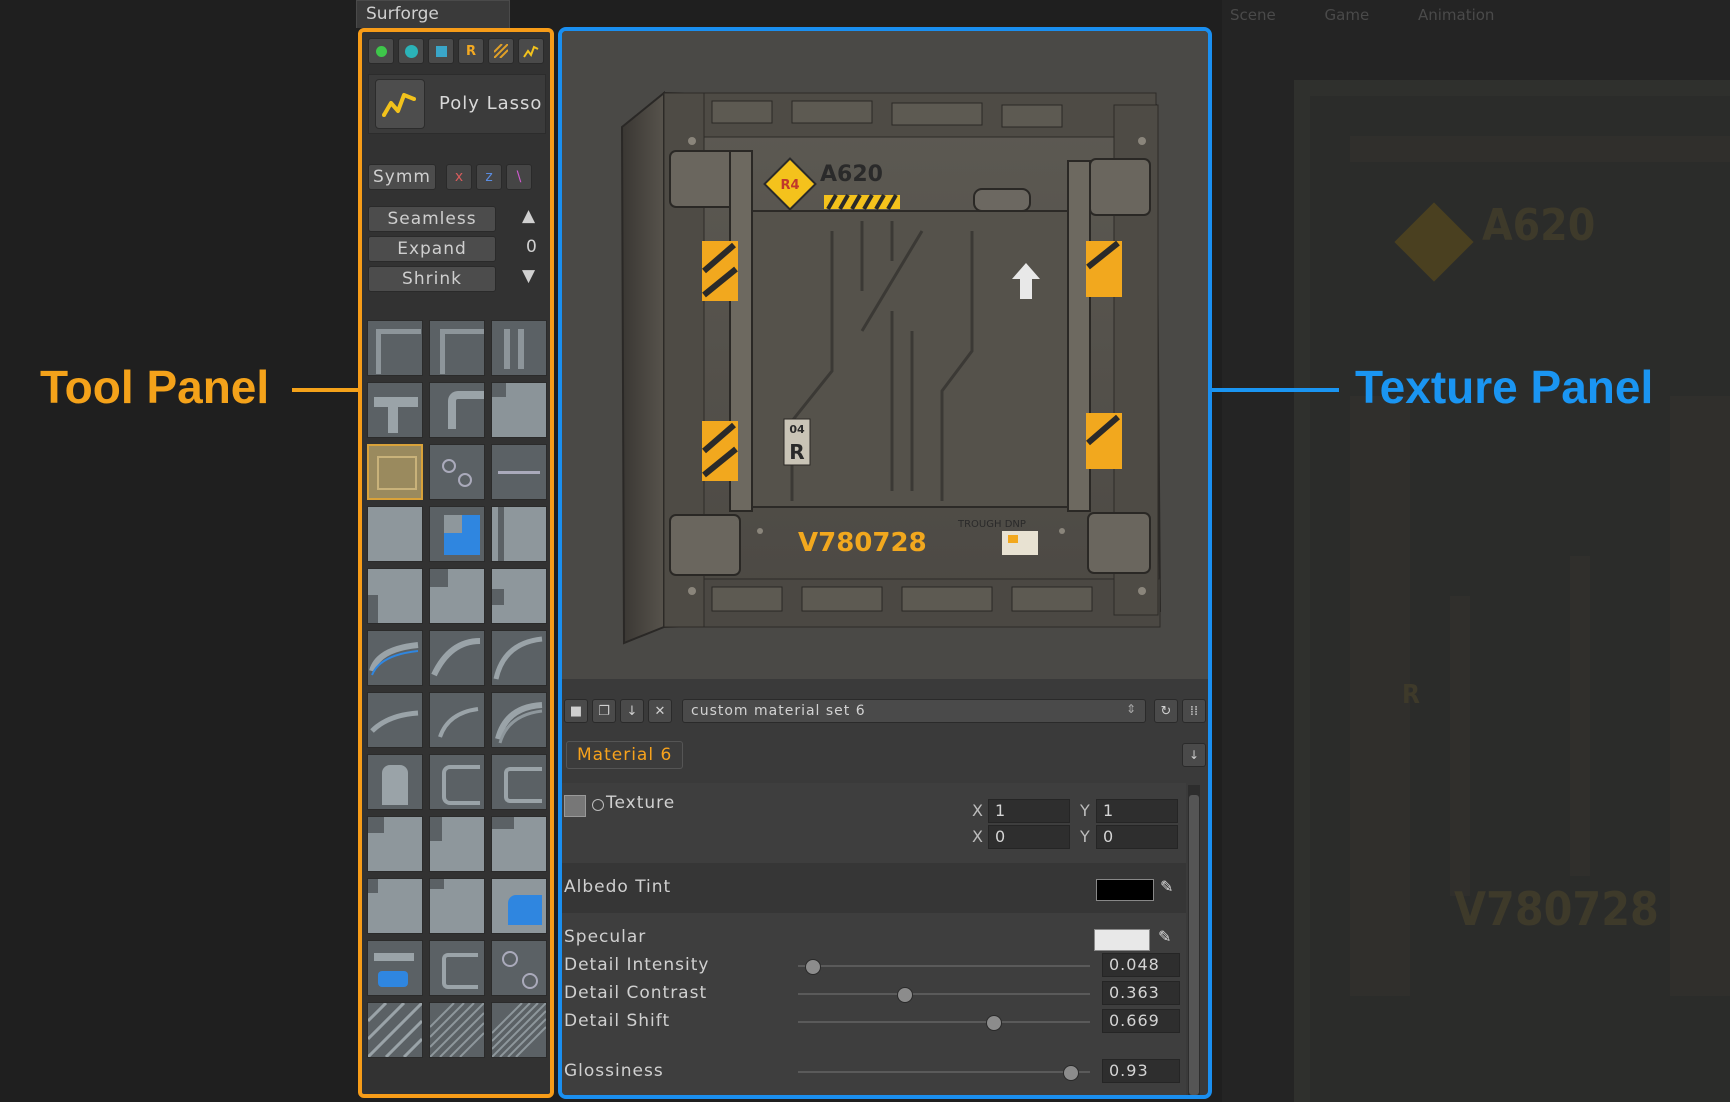  I want to click on shape-tile-plate-blue-inset, so click(519, 906).